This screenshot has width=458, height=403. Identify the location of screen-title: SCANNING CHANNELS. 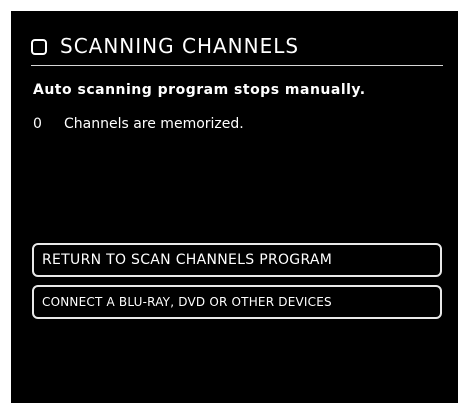
(180, 46).